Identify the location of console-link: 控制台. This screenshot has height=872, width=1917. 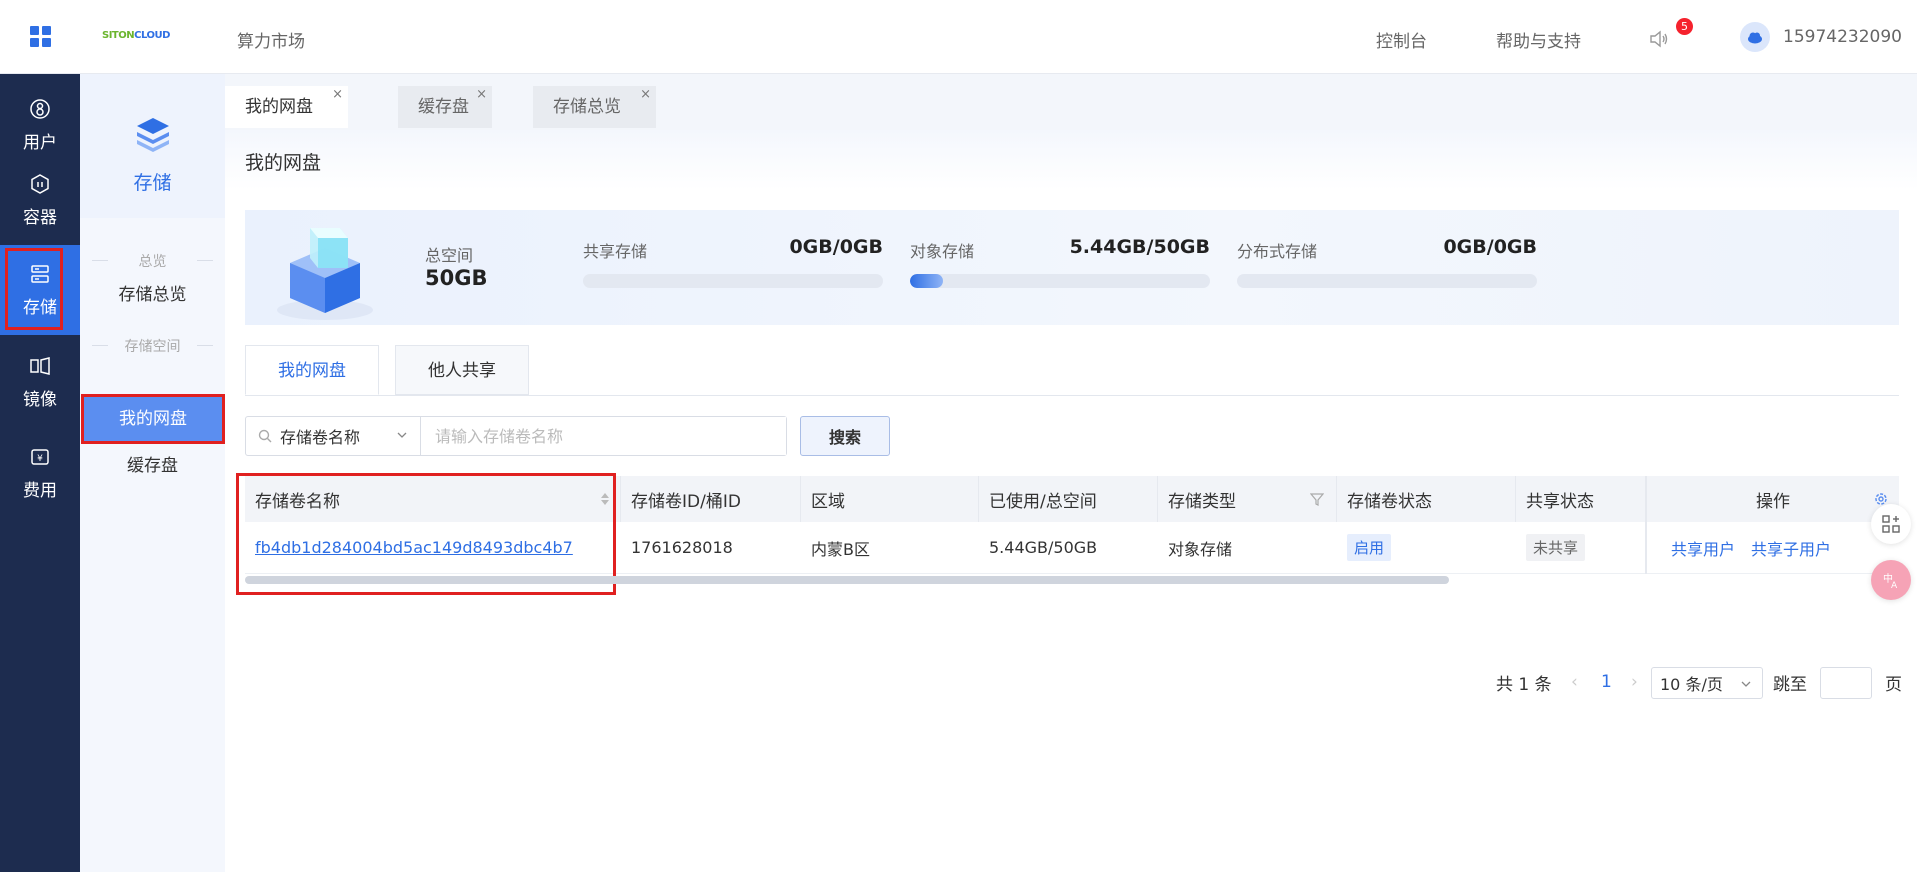
(1401, 39).